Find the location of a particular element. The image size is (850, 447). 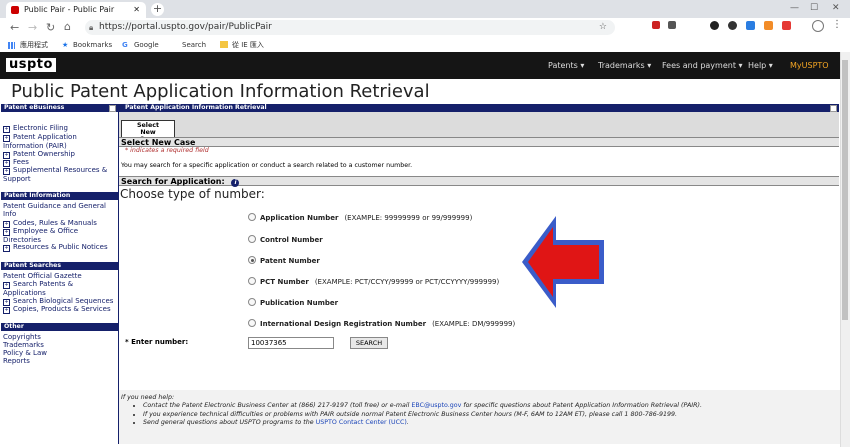

search-button: SEARCH is located at coordinates (369, 343).